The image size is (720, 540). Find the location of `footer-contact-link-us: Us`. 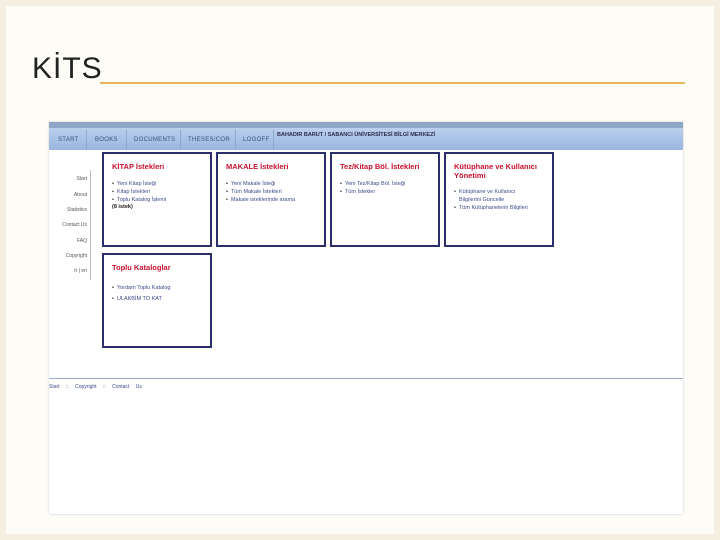

footer-contact-link-us: Us is located at coordinates (139, 387).